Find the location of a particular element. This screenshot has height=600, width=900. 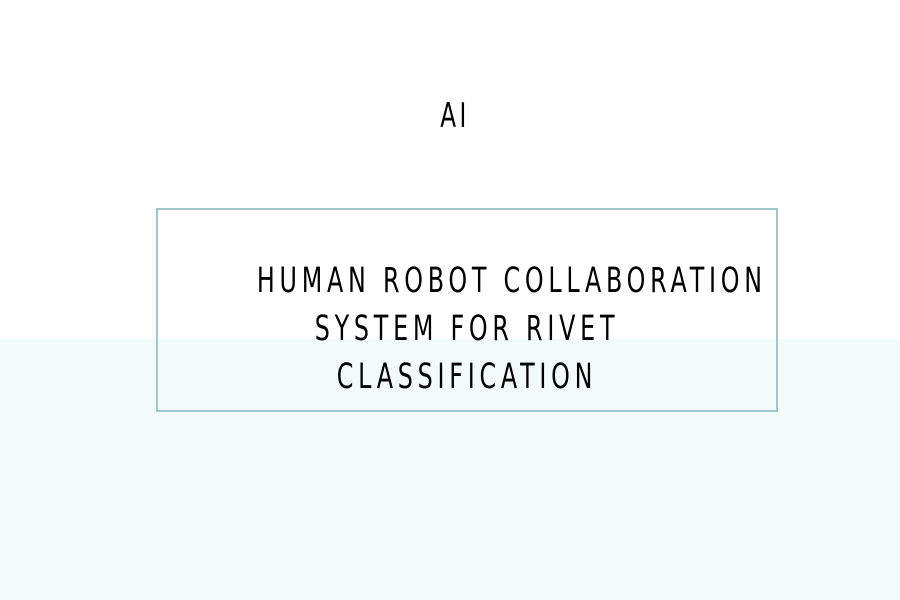

project-title-line-2: SYSTEM FOR RIVET is located at coordinates (467, 329).